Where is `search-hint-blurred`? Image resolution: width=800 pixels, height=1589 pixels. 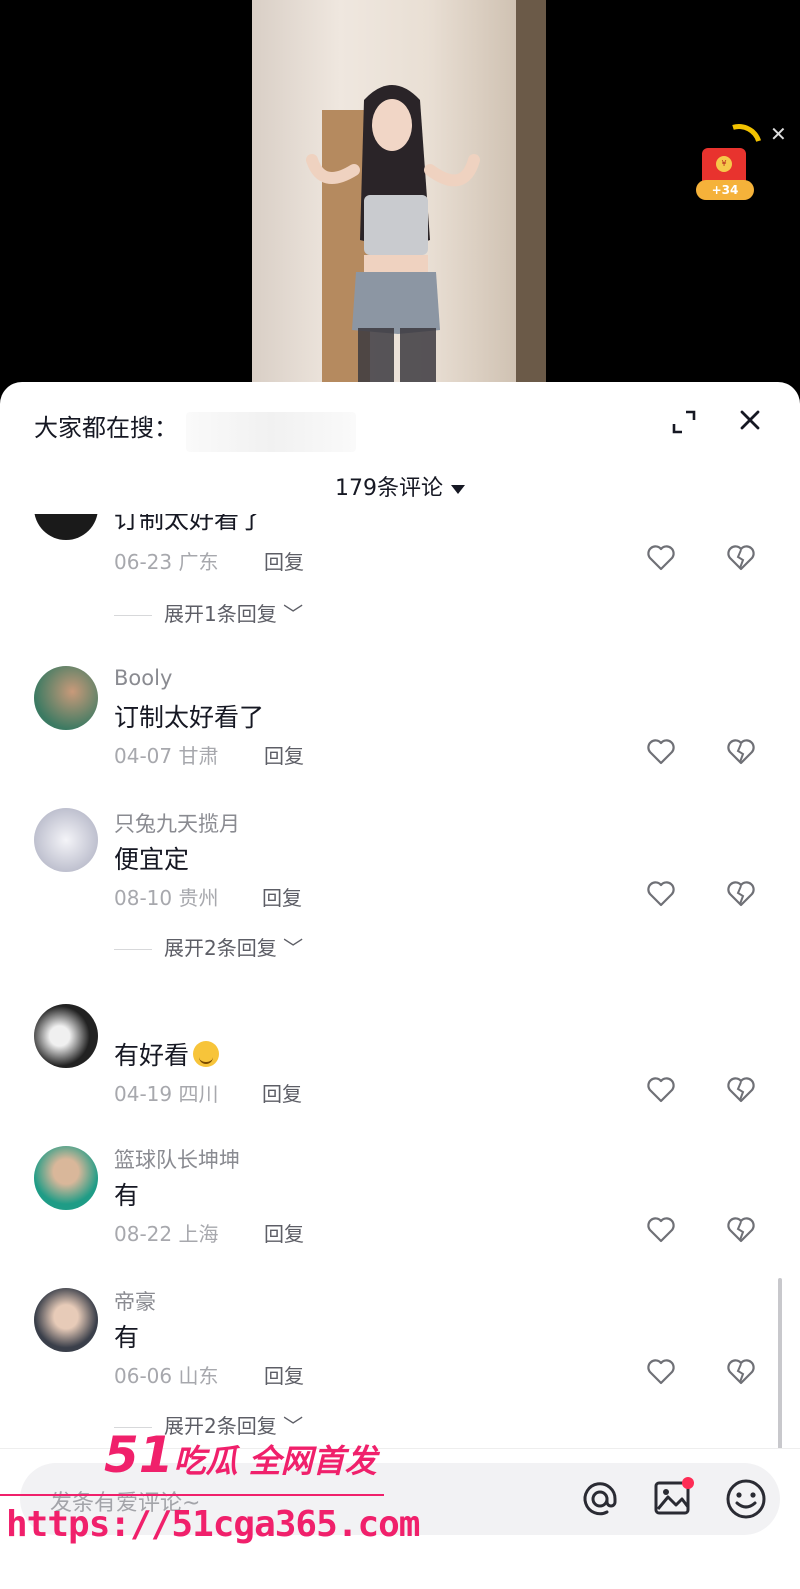 search-hint-blurred is located at coordinates (271, 432).